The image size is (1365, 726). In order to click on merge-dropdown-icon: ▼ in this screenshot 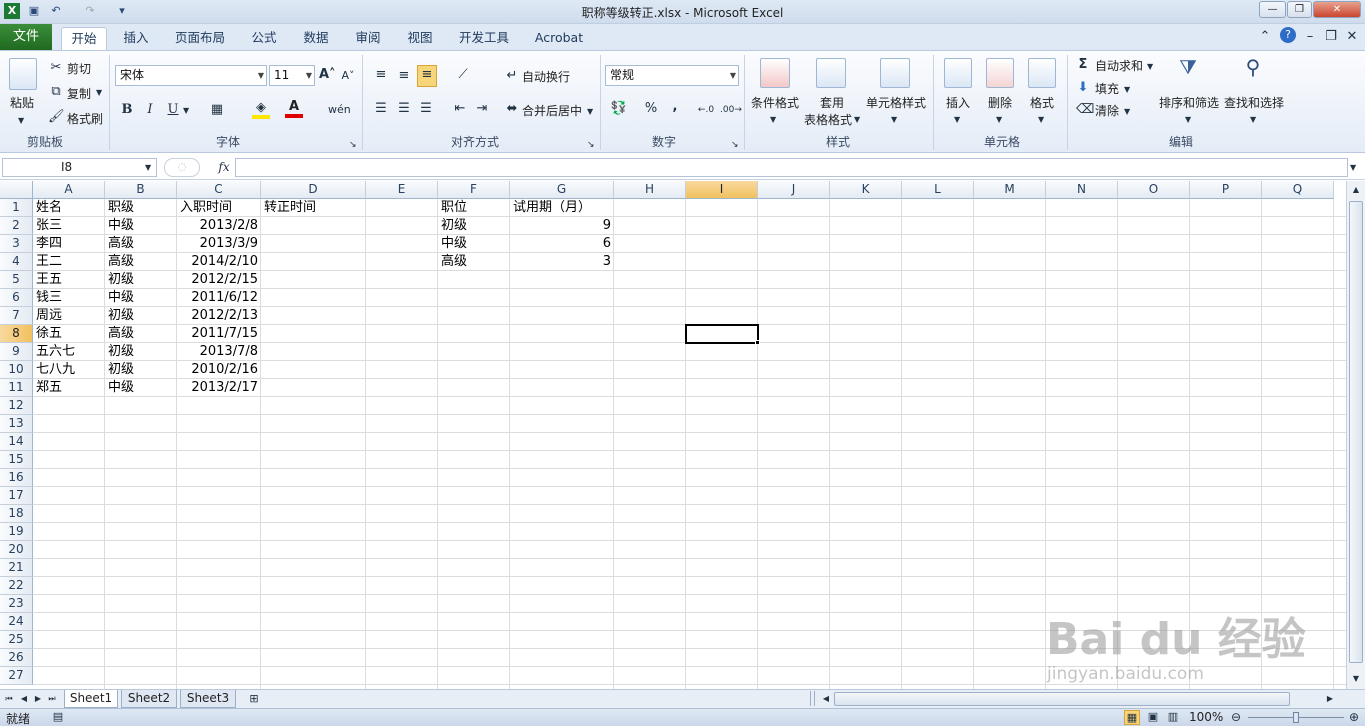, I will do `click(590, 112)`.